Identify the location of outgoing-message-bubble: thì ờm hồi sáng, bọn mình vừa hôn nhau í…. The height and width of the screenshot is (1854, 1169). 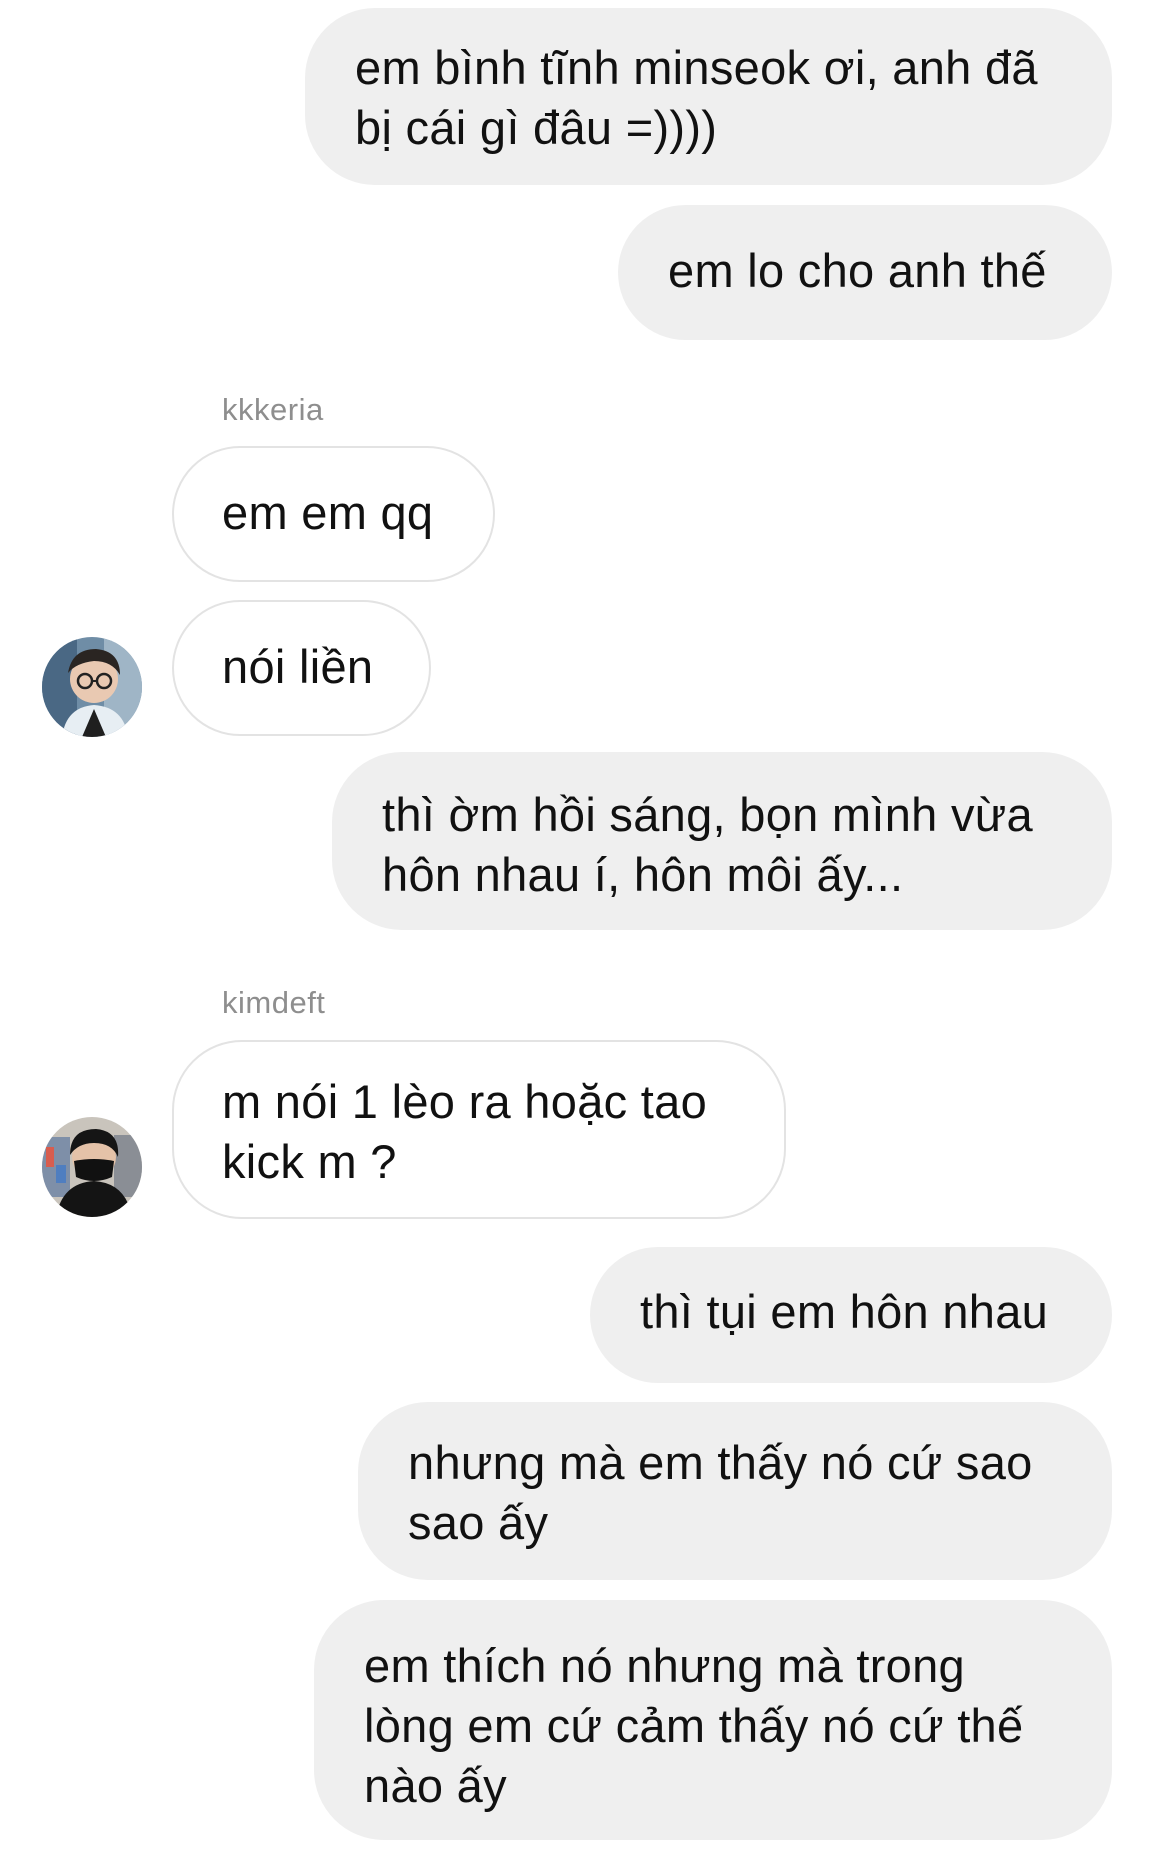
(722, 841).